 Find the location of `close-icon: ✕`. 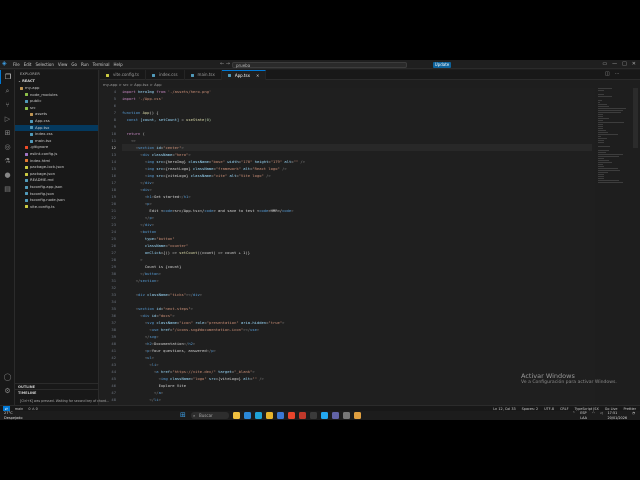

close-icon: ✕ is located at coordinates (634, 64).